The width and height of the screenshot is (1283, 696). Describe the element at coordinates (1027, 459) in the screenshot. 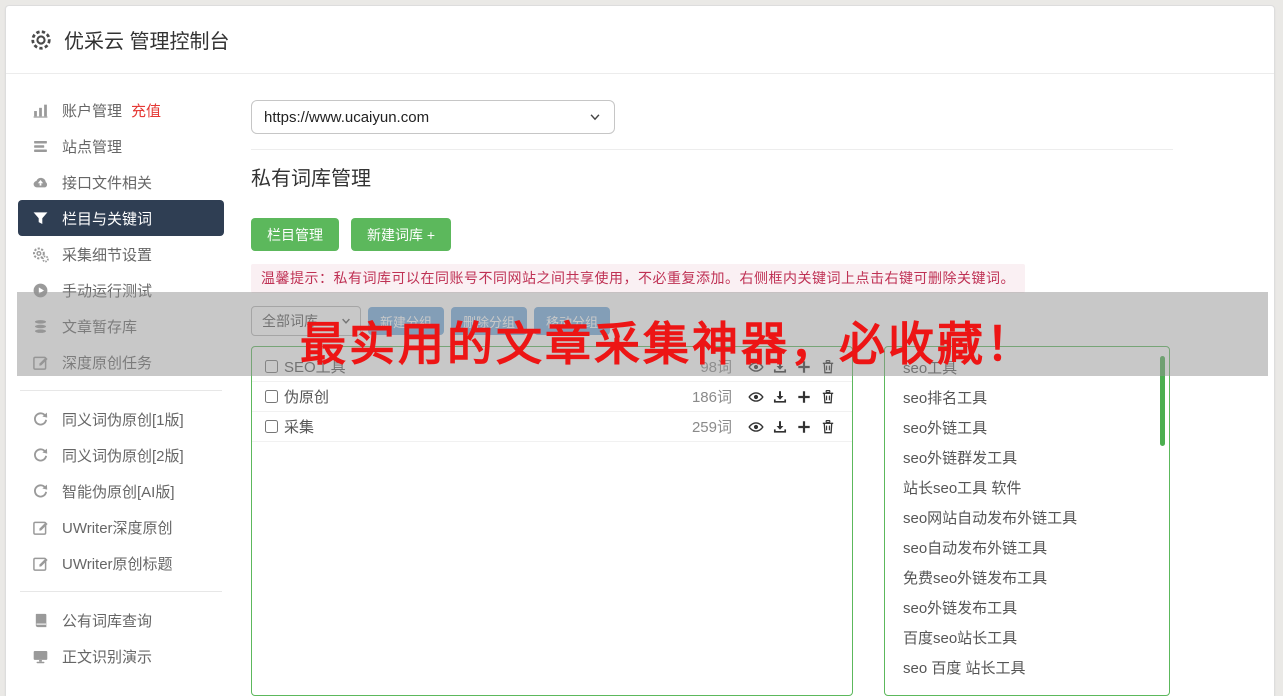

I see `keyword-item: seo外链群发工具` at that location.